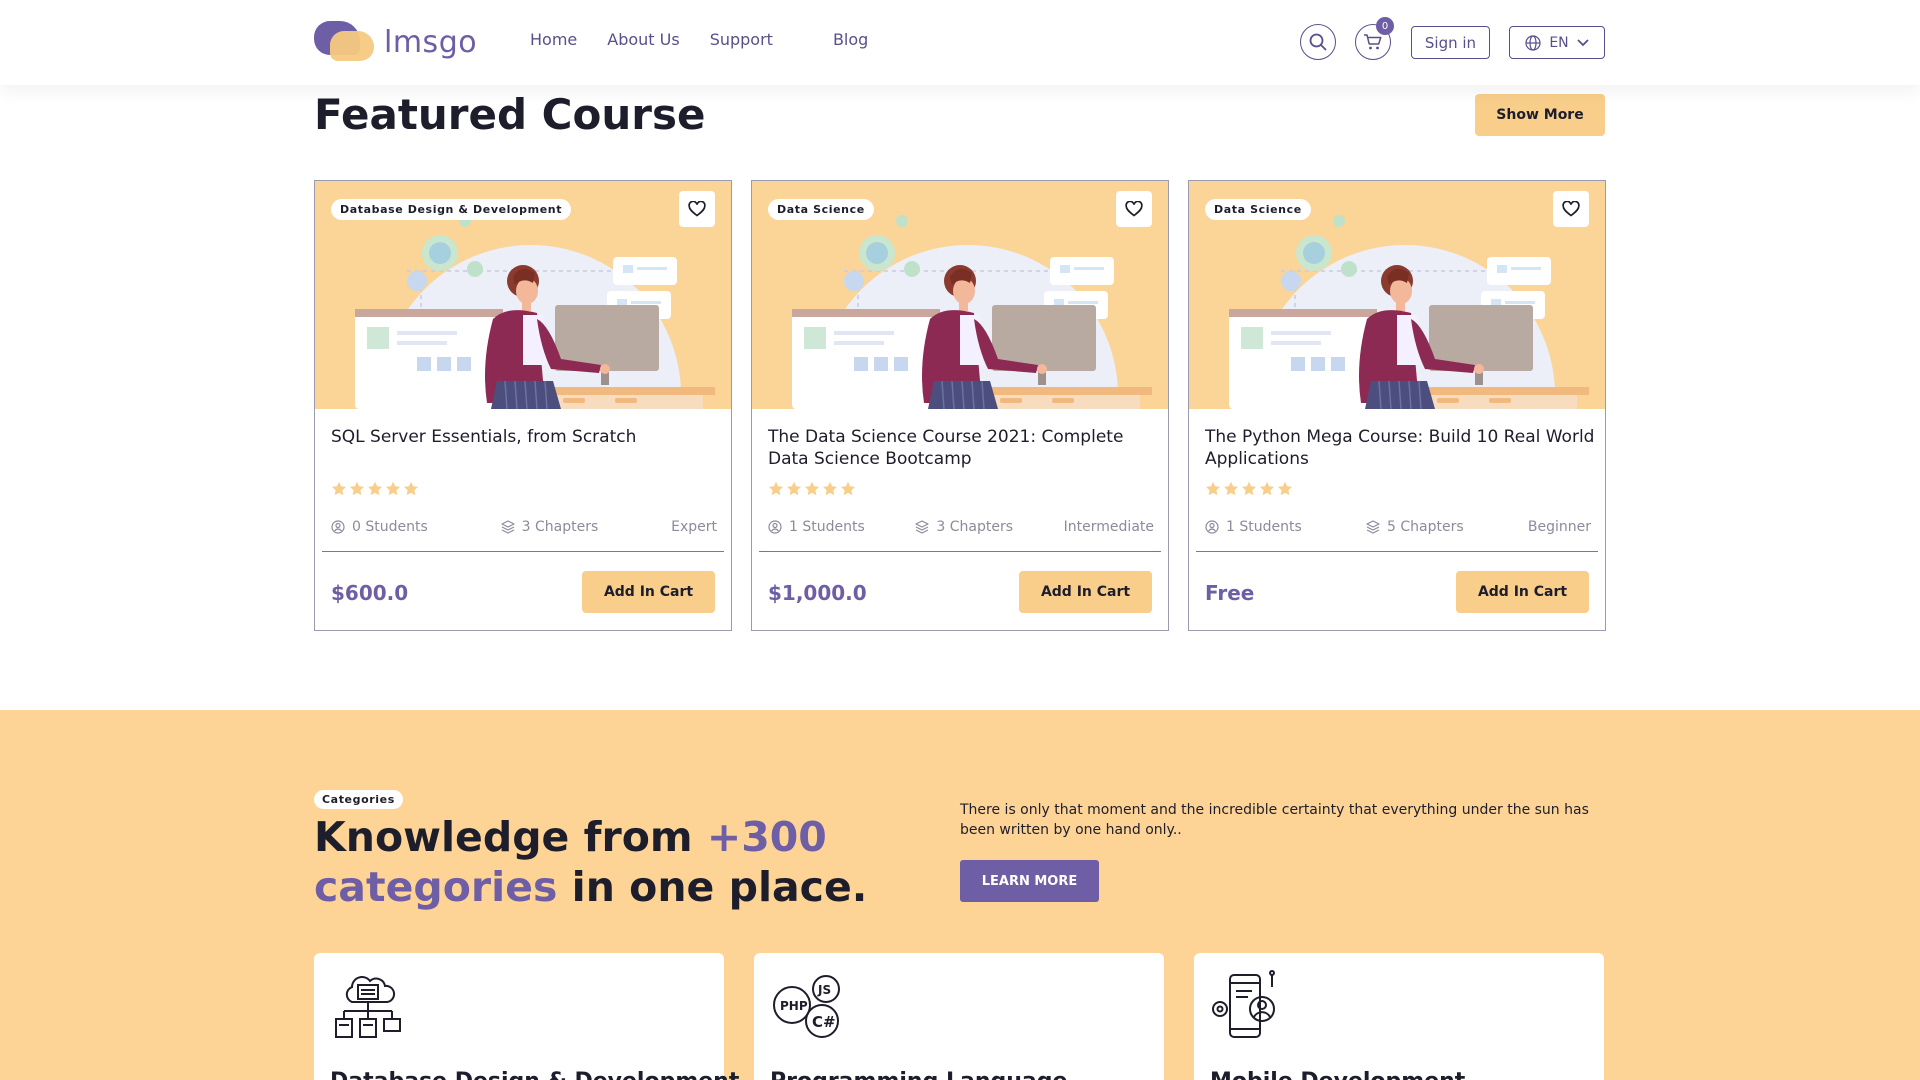  I want to click on cart-button: 0, so click(1374, 38).